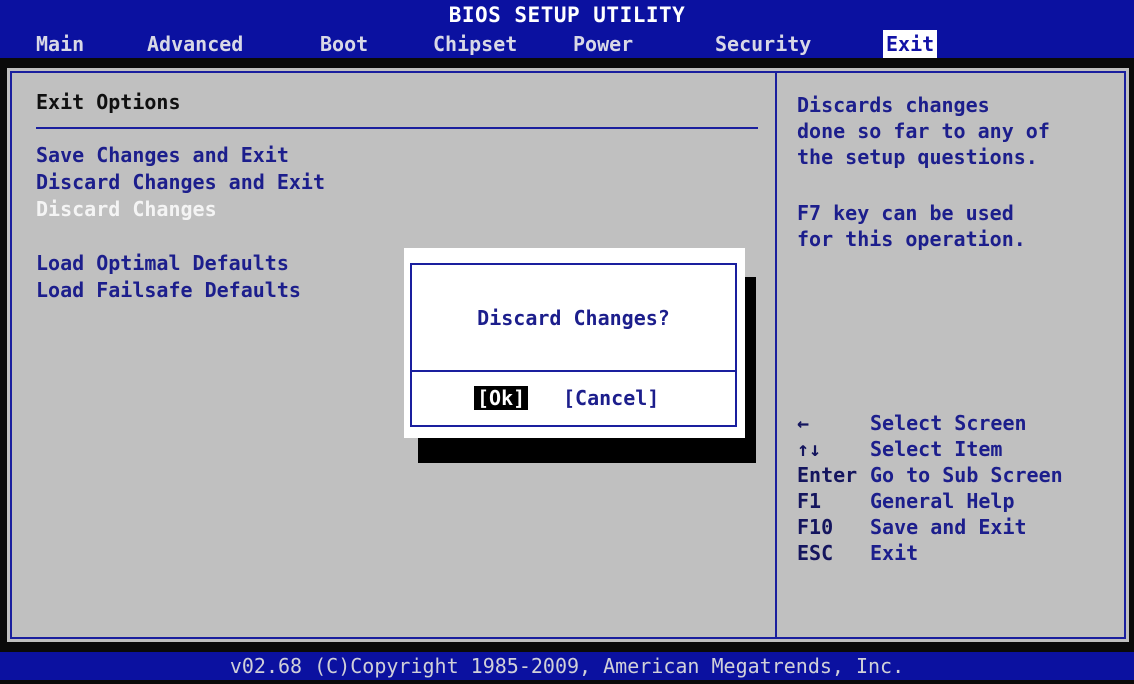  I want to click on bios-title: BIOS SETUP UTILITY, so click(567, 15).